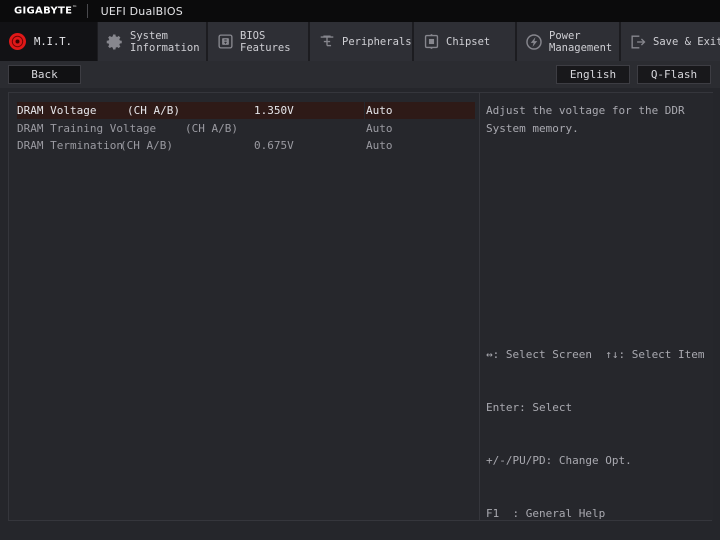  What do you see at coordinates (57, 110) in the screenshot?
I see `setting-label: DRAM Voltage` at bounding box center [57, 110].